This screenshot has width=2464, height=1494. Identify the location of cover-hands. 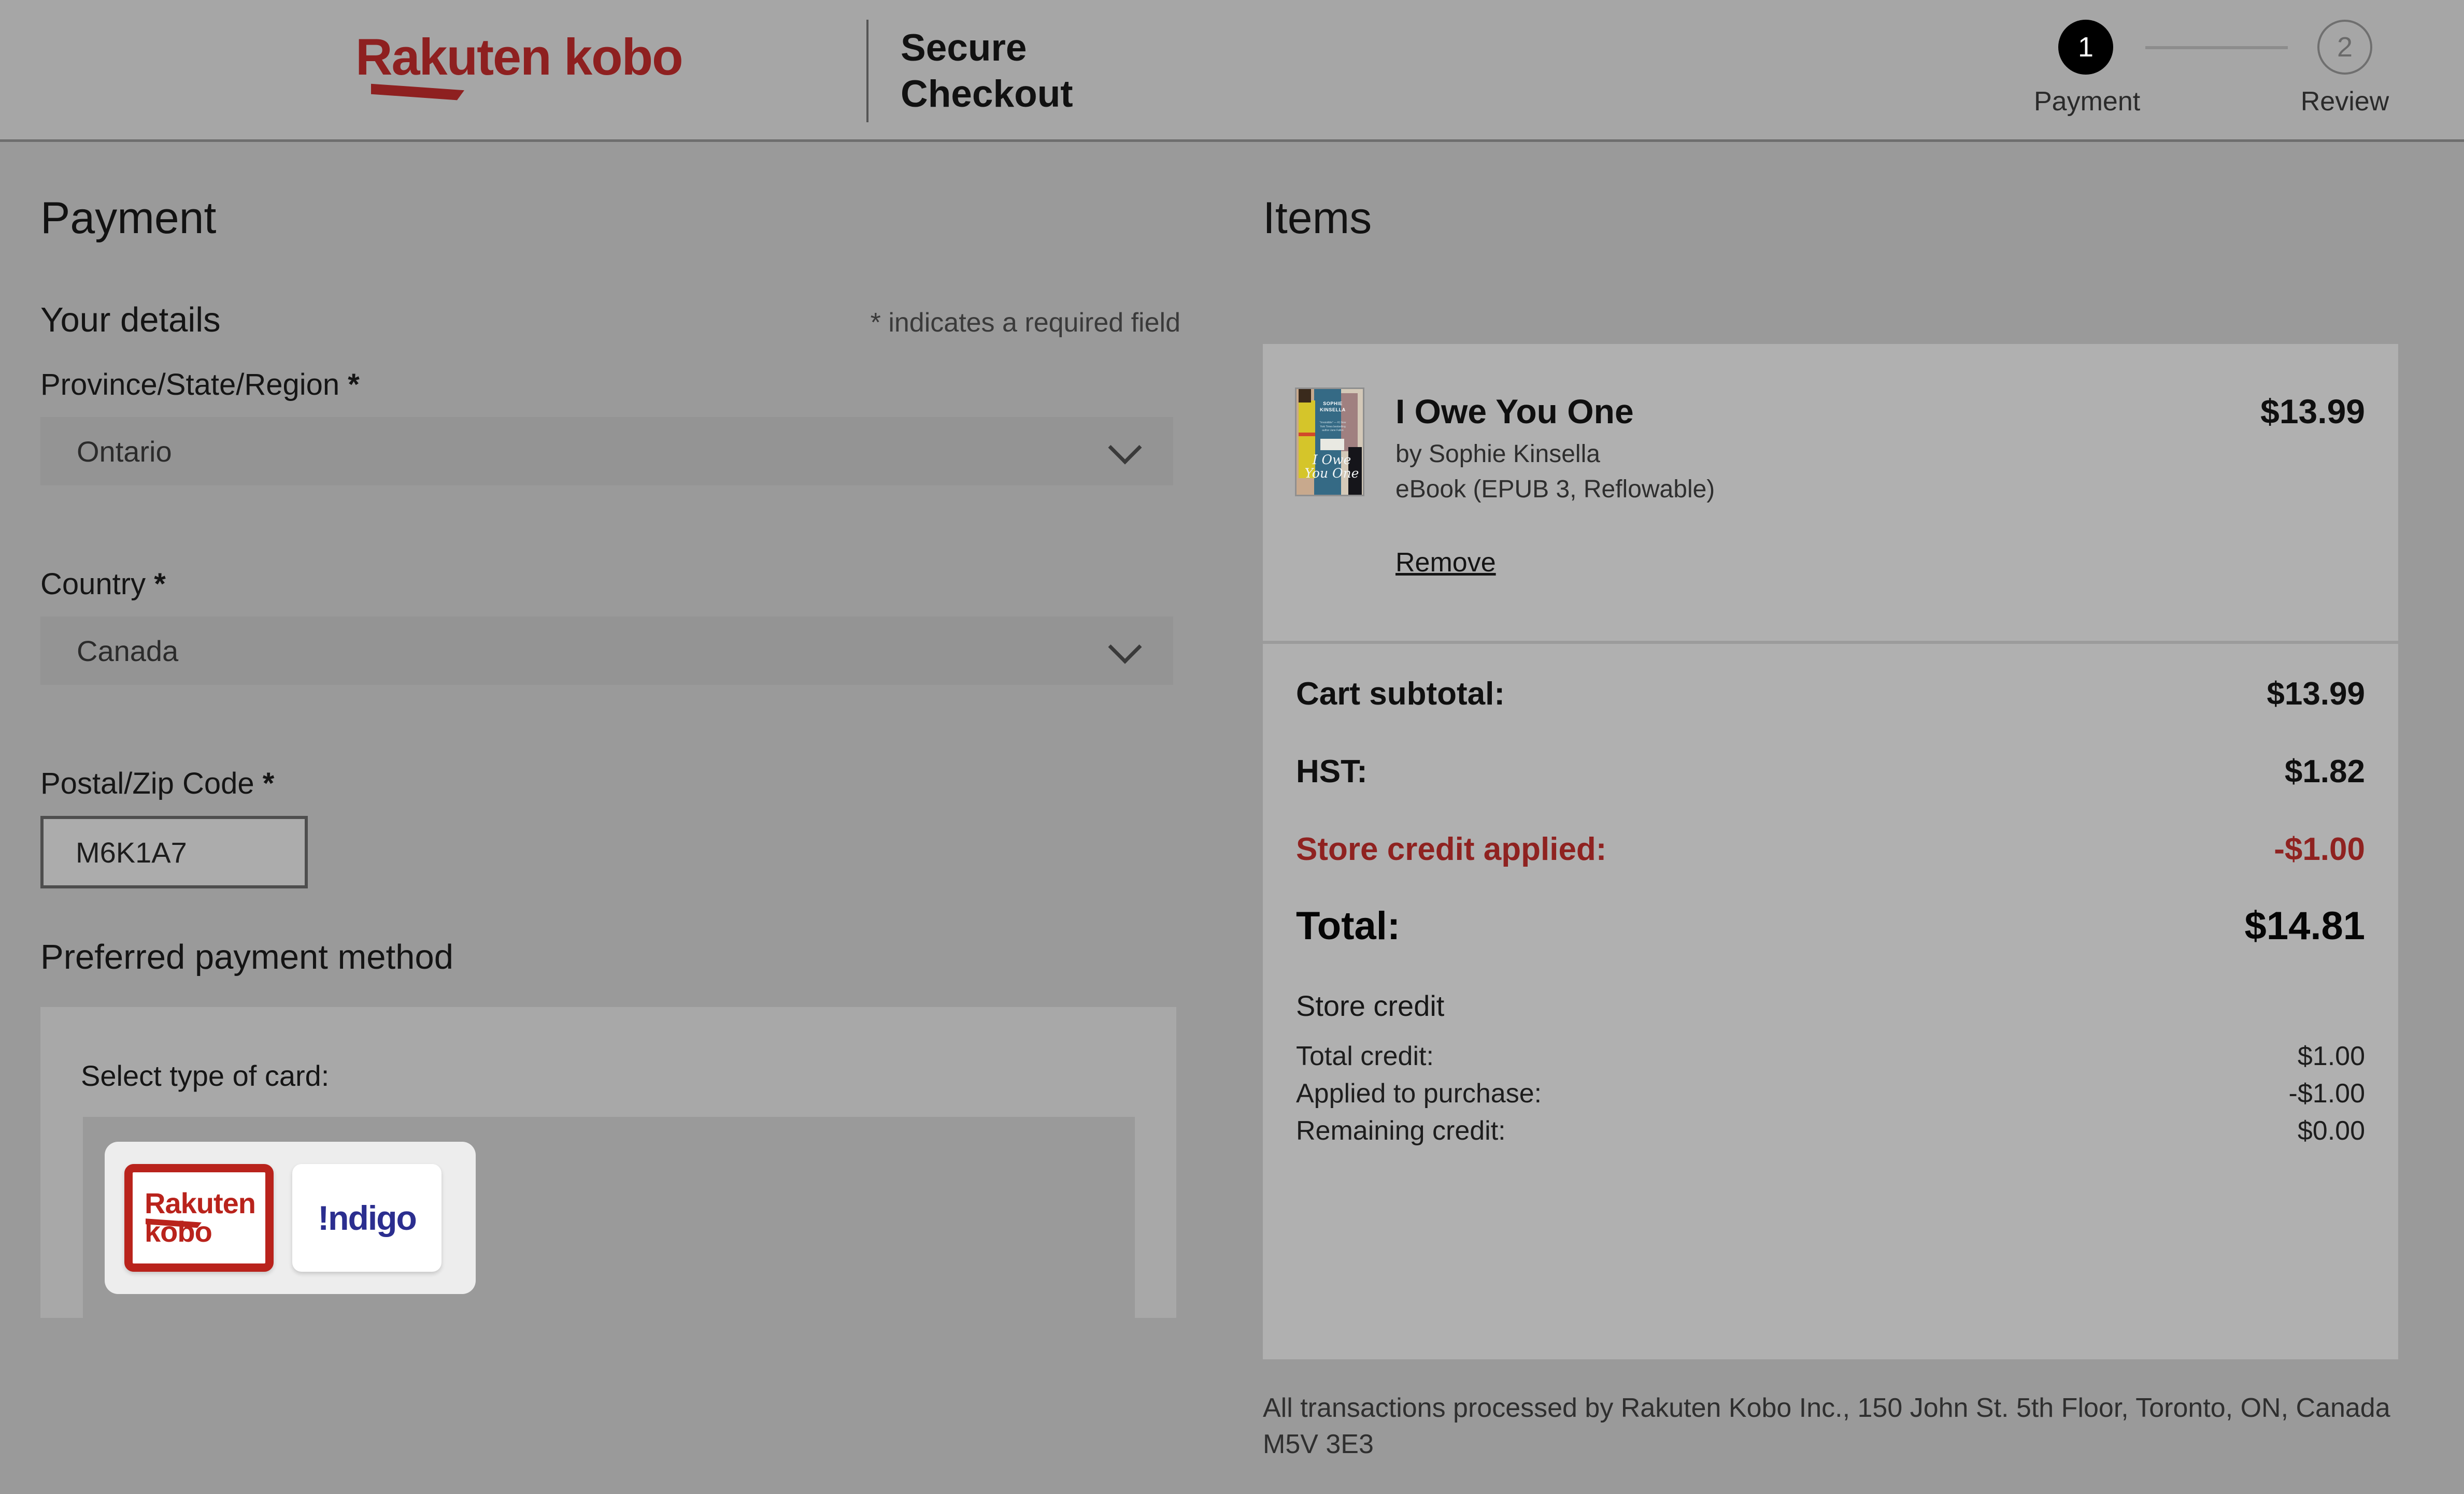
(1332, 444).